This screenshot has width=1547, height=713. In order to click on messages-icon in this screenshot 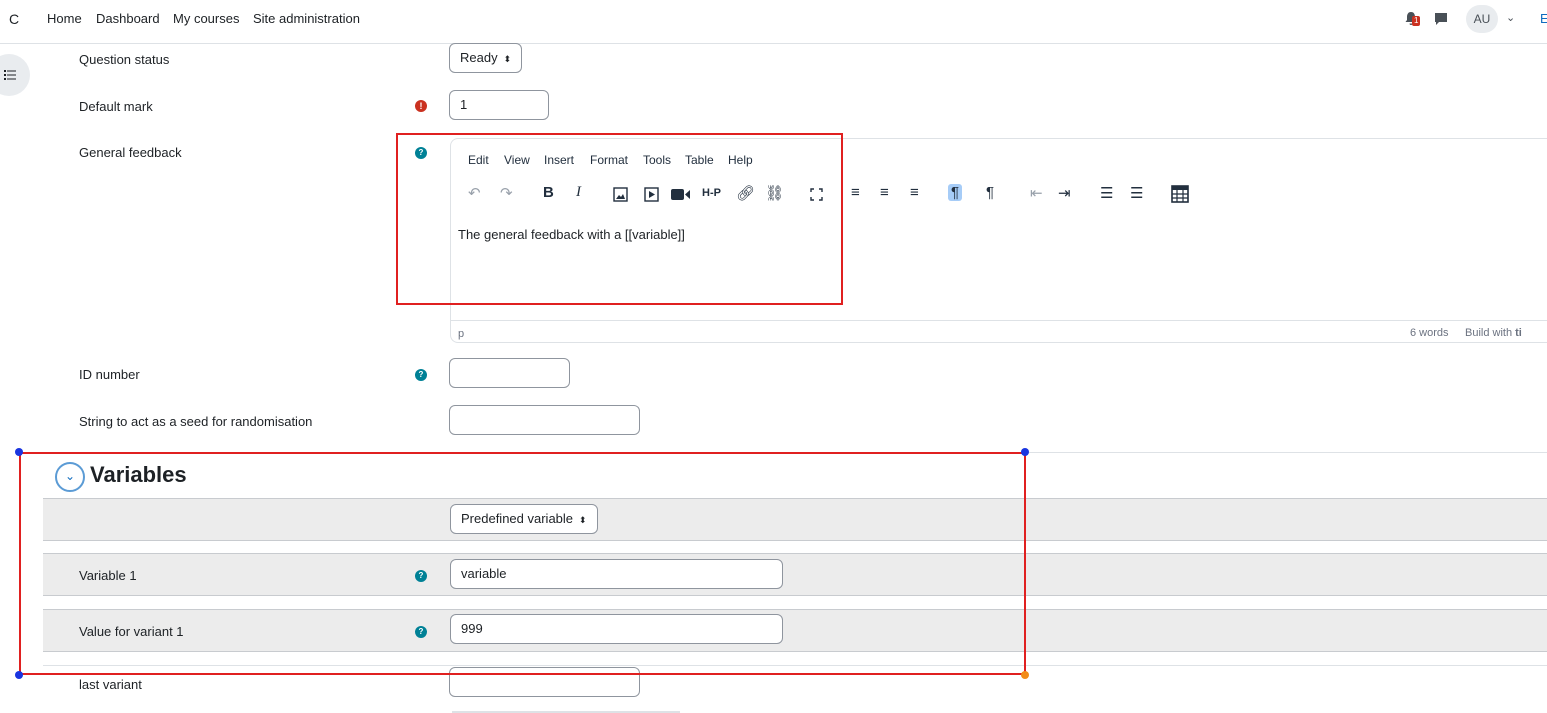, I will do `click(1441, 19)`.